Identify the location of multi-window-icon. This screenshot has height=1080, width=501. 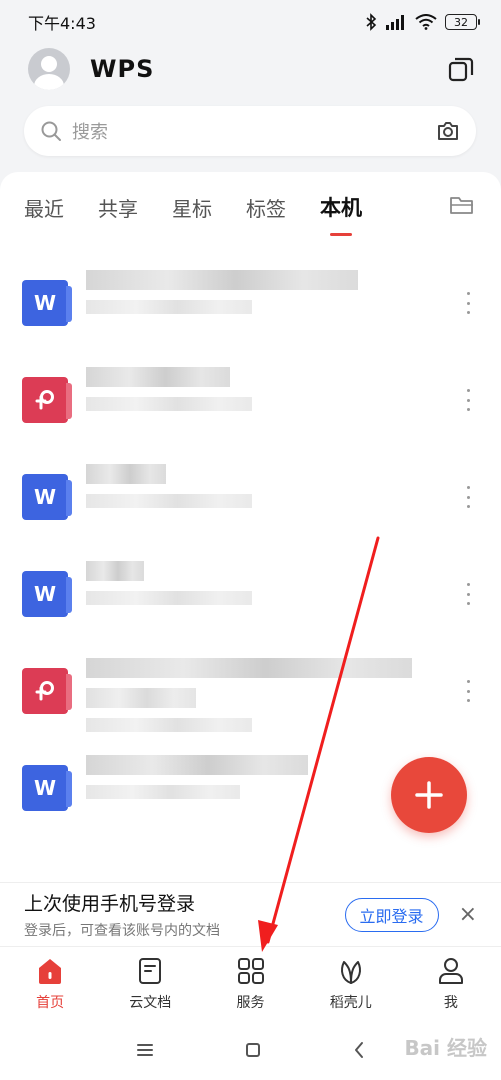
(461, 69).